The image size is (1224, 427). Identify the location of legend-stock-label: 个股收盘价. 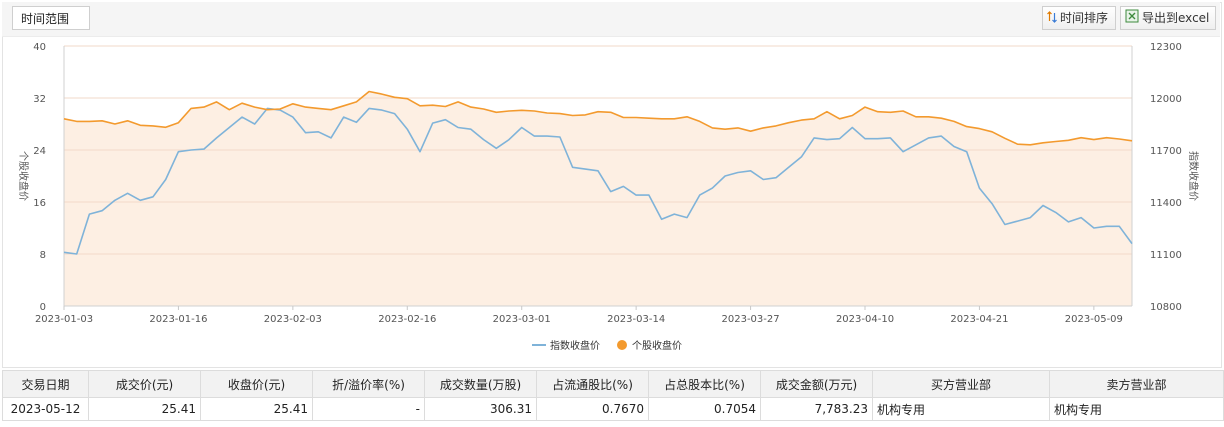
(657, 345).